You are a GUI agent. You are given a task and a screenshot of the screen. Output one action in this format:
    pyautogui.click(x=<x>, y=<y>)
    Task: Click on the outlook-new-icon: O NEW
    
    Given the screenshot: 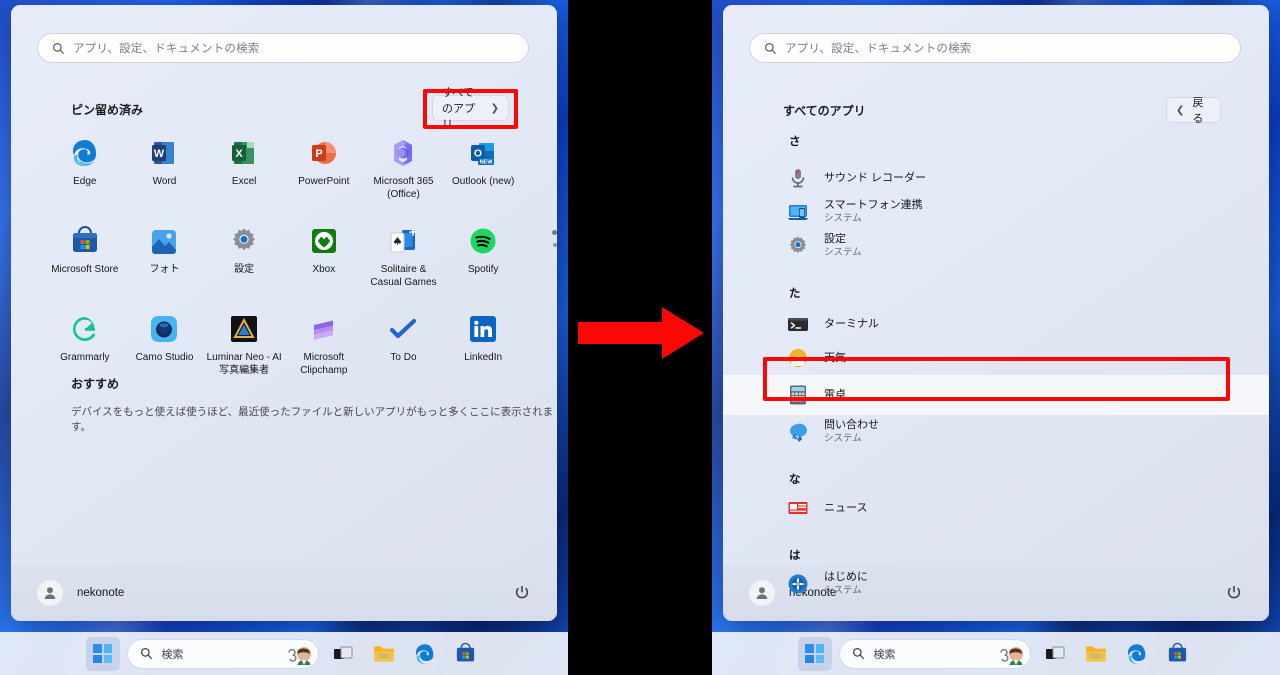 What is the action you would take?
    pyautogui.click(x=483, y=153)
    